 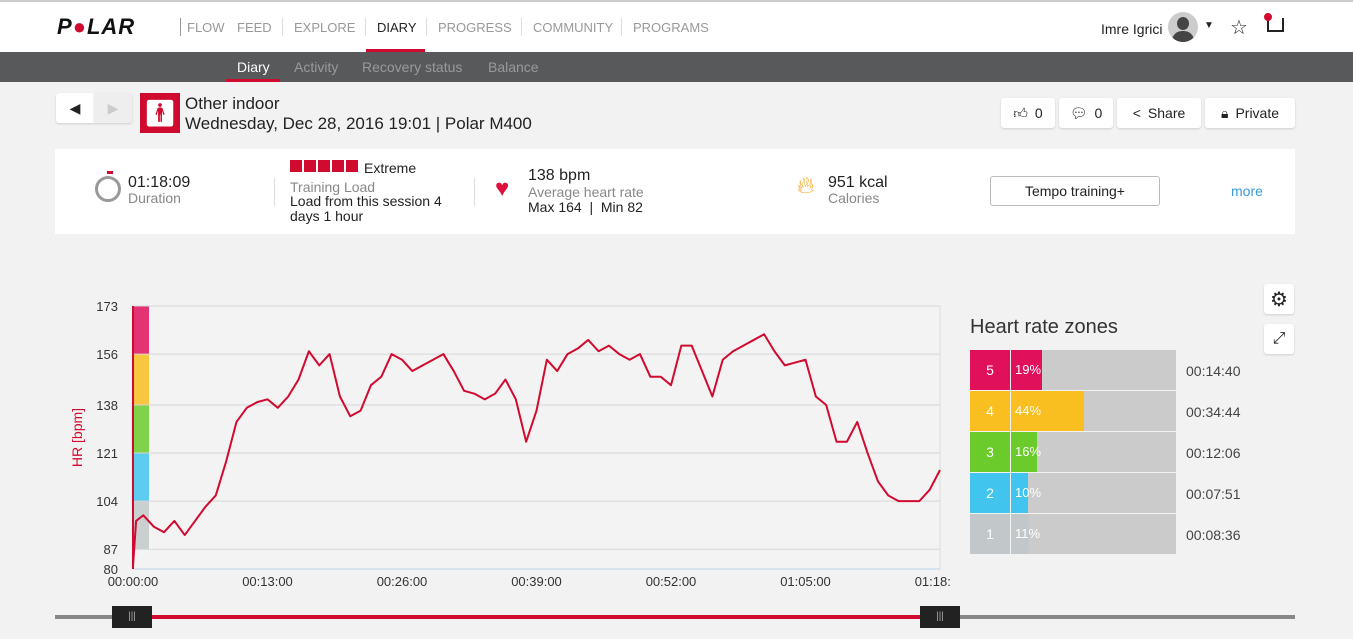 What do you see at coordinates (1093, 452) in the screenshot?
I see `zone-bar: 16%` at bounding box center [1093, 452].